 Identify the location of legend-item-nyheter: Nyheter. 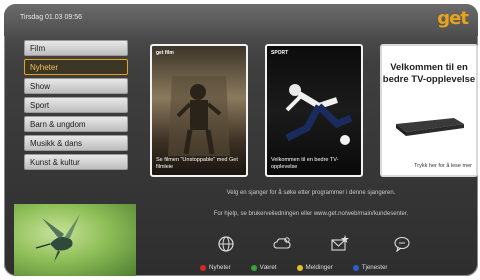
(215, 267).